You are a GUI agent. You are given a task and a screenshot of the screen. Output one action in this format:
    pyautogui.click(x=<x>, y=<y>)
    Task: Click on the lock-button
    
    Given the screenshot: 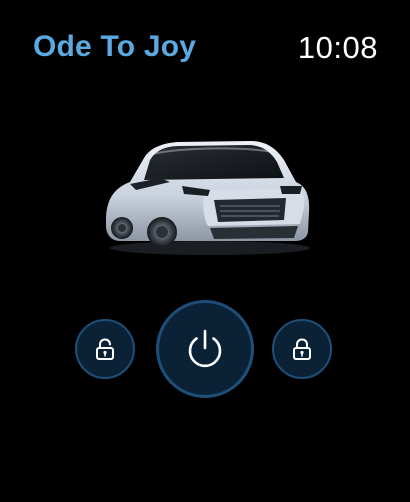 What is the action you would take?
    pyautogui.click(x=302, y=349)
    